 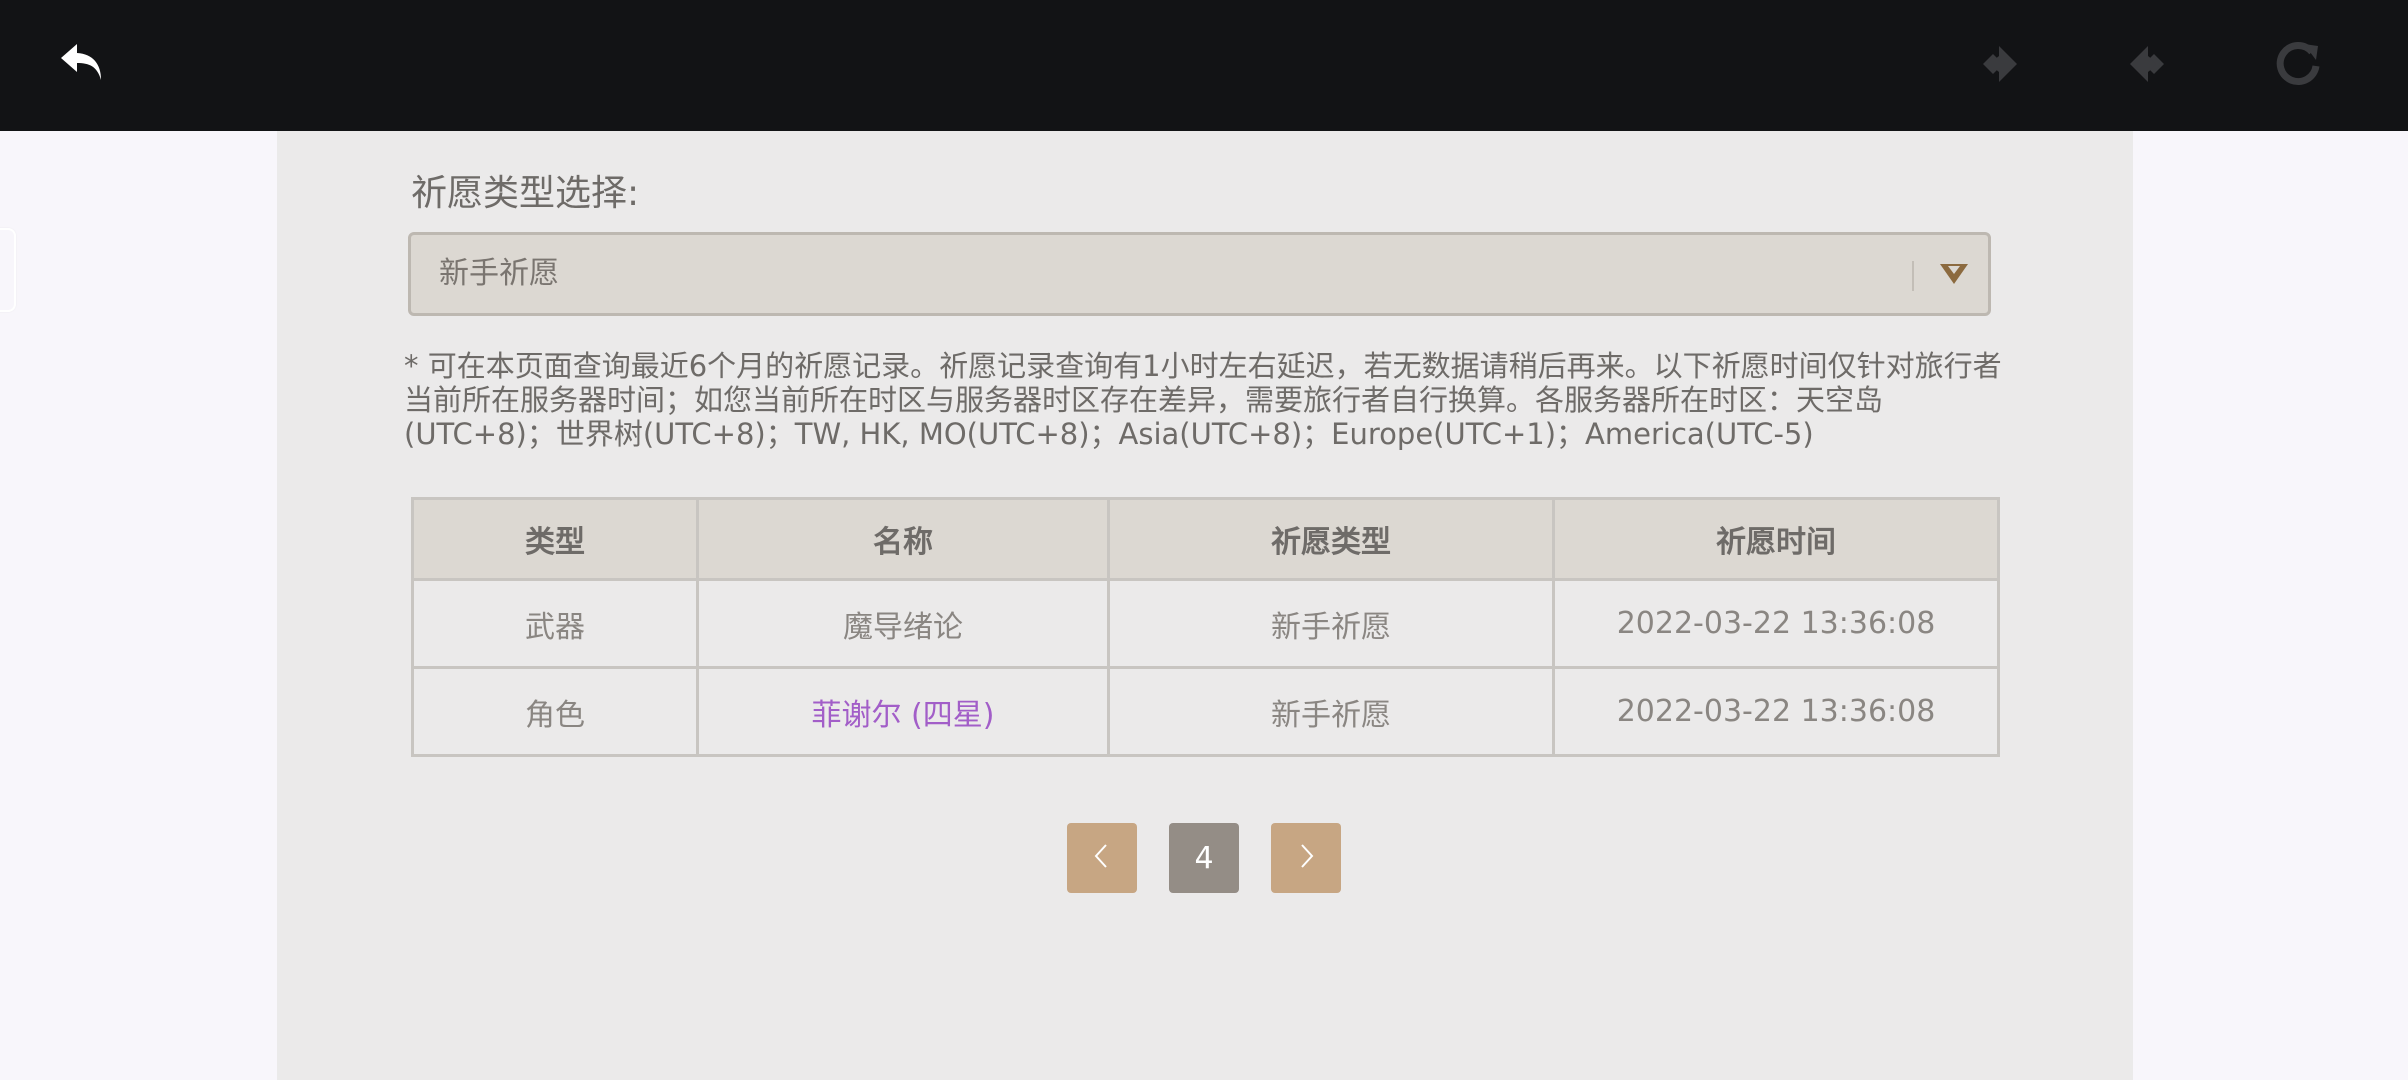 I want to click on side-handle, so click(x=8, y=270).